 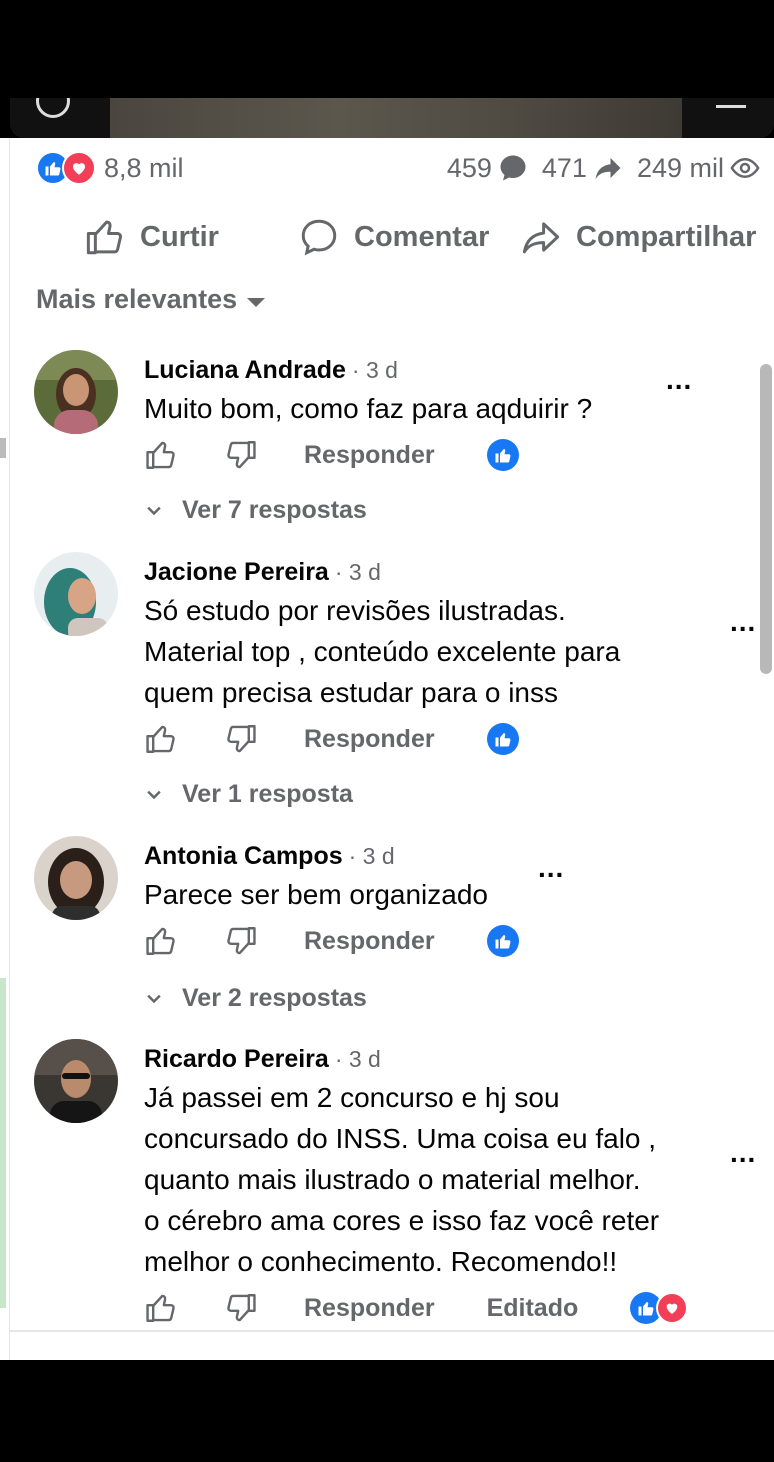 I want to click on views-count-item: 249 mil, so click(x=698, y=168).